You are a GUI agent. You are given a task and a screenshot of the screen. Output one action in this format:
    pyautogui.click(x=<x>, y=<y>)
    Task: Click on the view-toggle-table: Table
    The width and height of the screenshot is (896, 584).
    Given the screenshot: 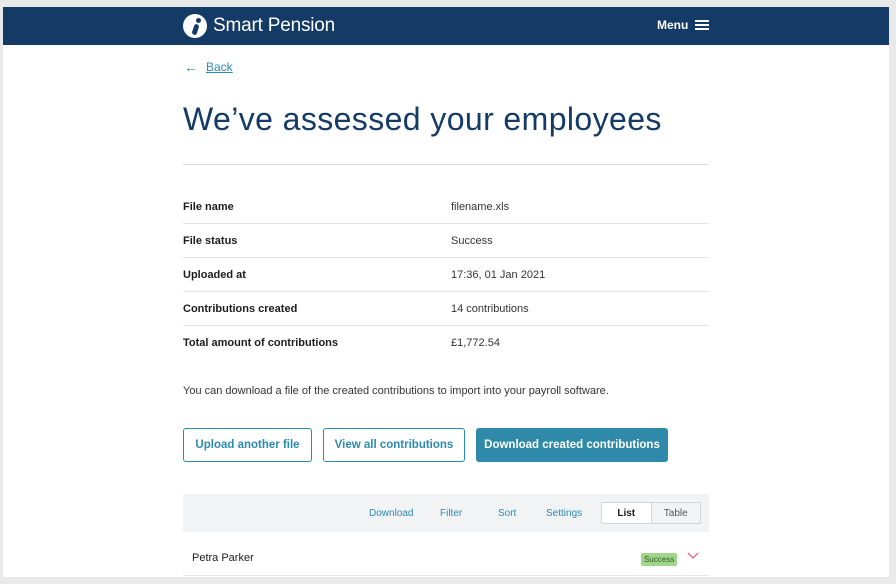 What is the action you would take?
    pyautogui.click(x=676, y=513)
    